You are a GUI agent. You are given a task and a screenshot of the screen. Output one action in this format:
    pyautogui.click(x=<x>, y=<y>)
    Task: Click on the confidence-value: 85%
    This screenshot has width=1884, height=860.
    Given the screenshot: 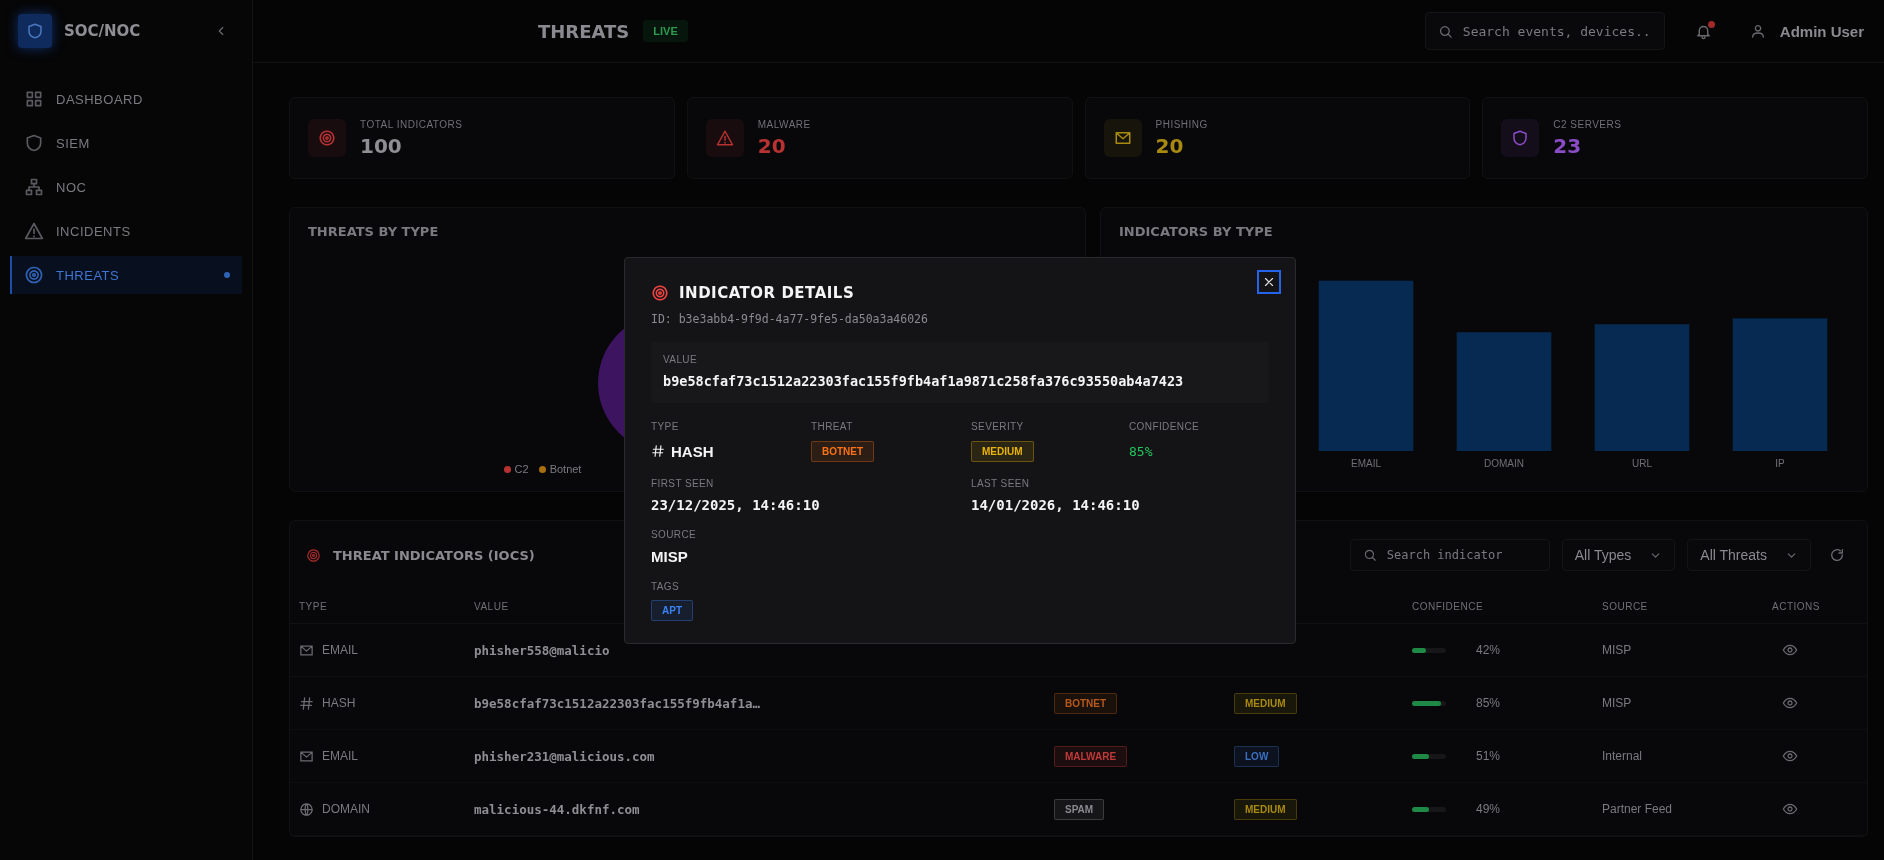 What is the action you would take?
    pyautogui.click(x=1141, y=451)
    